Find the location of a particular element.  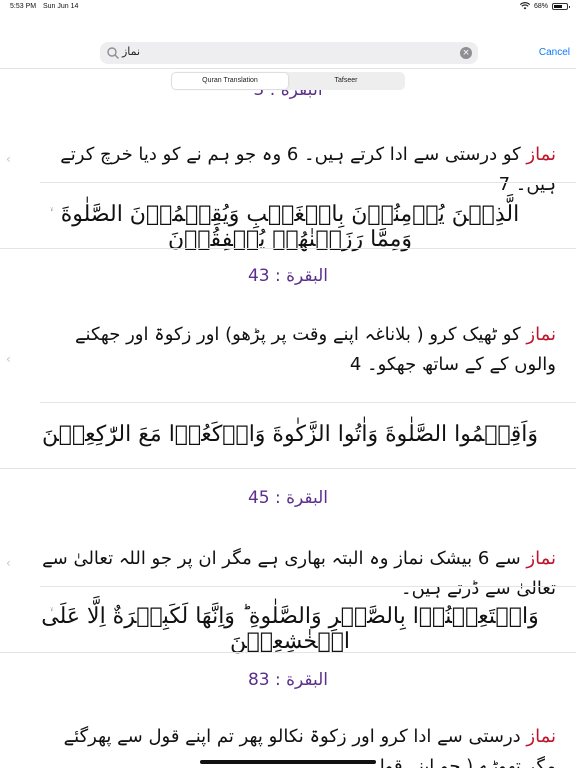

search-input: نماز × is located at coordinates (289, 53).